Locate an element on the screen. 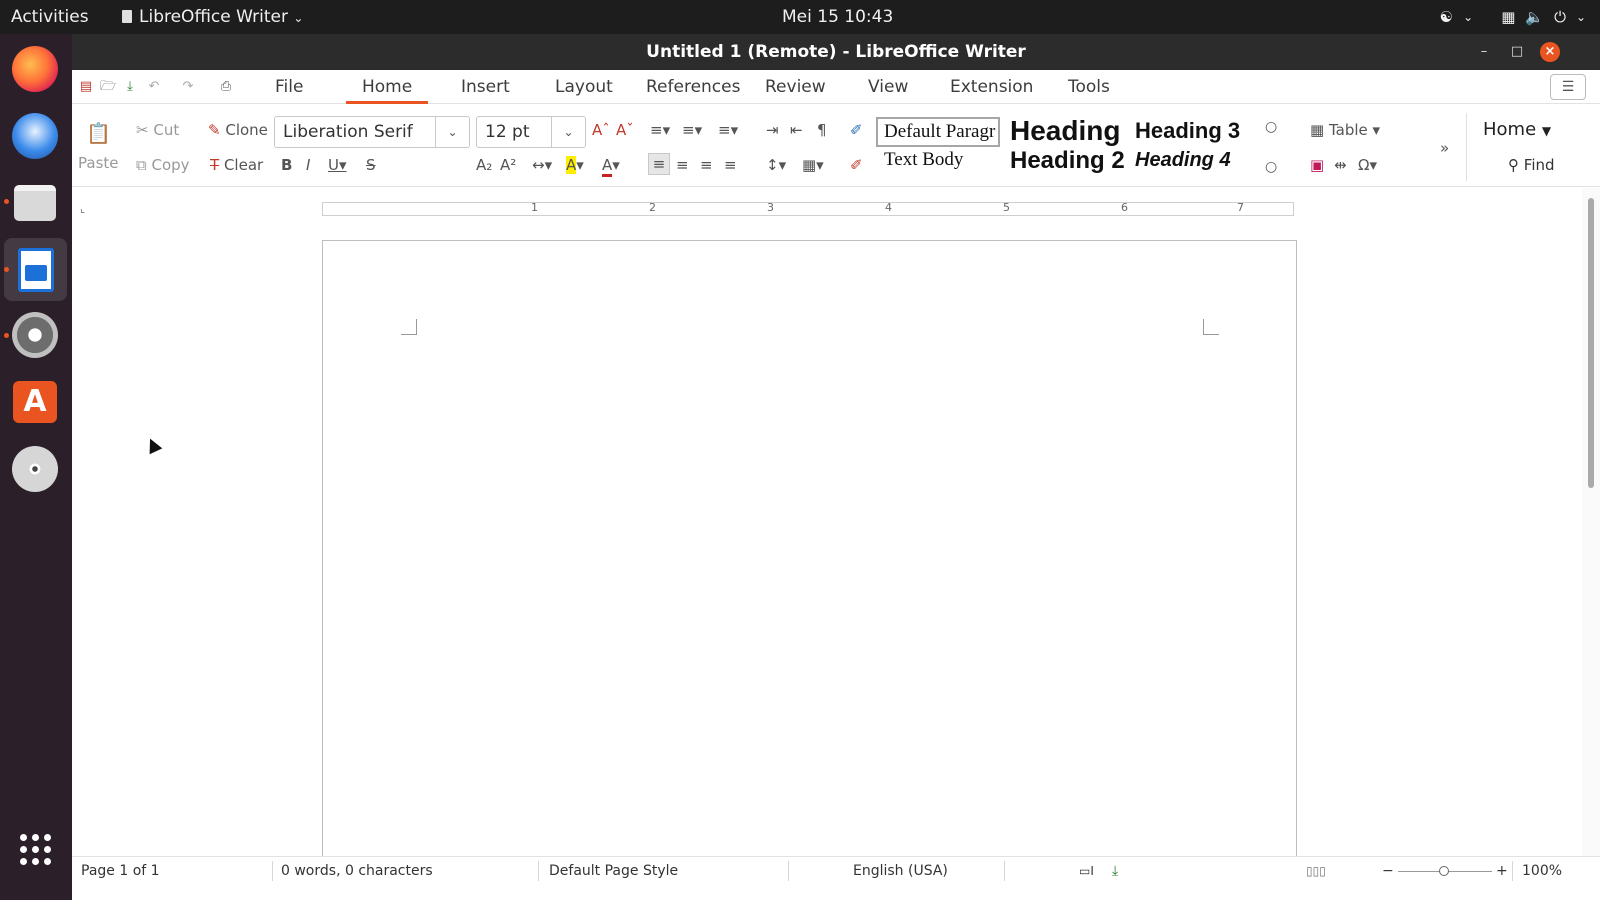 The image size is (1600, 900). numbering-icon: ≡▾ is located at coordinates (692, 130).